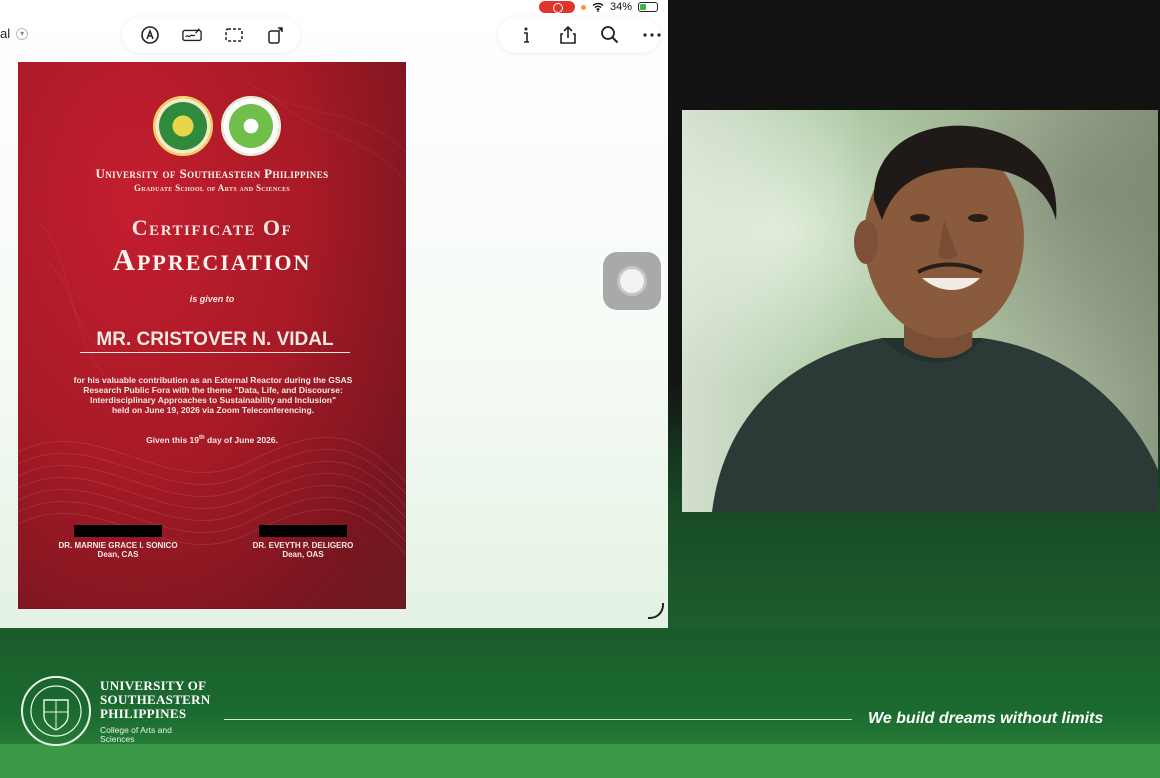 The image size is (1160, 778). What do you see at coordinates (556, 7) in the screenshot?
I see `screen-record-icon` at bounding box center [556, 7].